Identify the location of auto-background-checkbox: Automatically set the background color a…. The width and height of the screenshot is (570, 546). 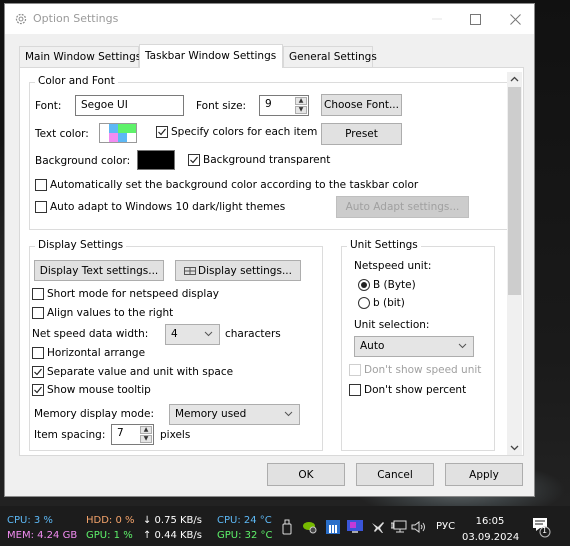
(226, 185).